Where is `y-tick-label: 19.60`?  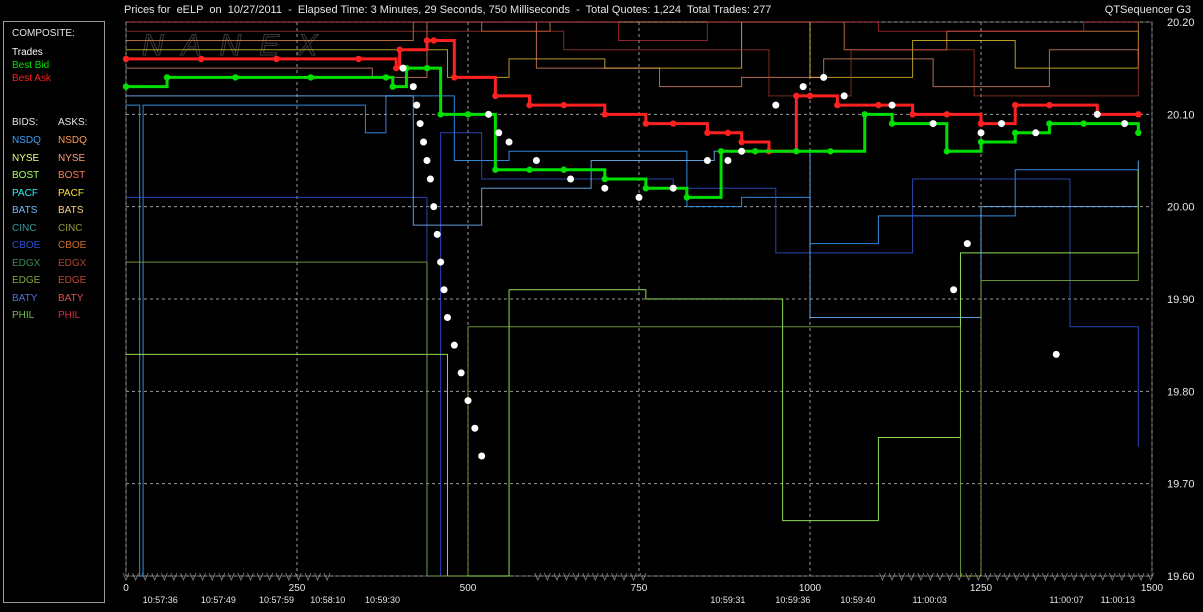 y-tick-label: 19.60 is located at coordinates (1181, 577).